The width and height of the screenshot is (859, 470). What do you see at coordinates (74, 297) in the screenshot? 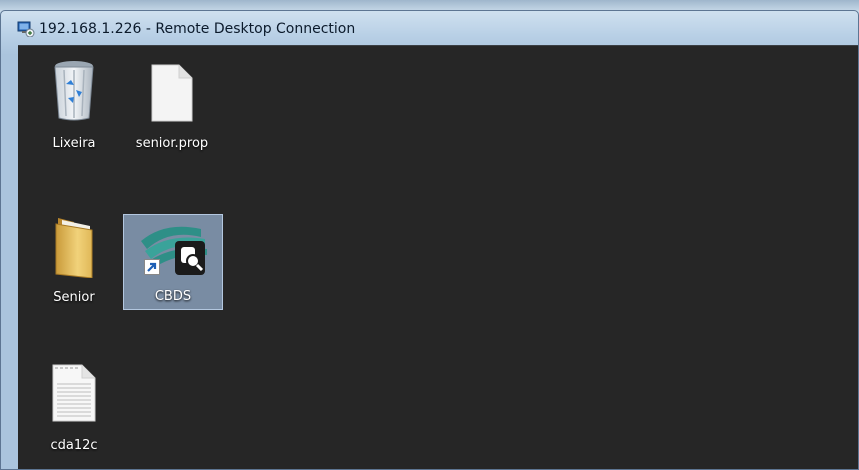
I see `desktop-icon-label: Senior` at bounding box center [74, 297].